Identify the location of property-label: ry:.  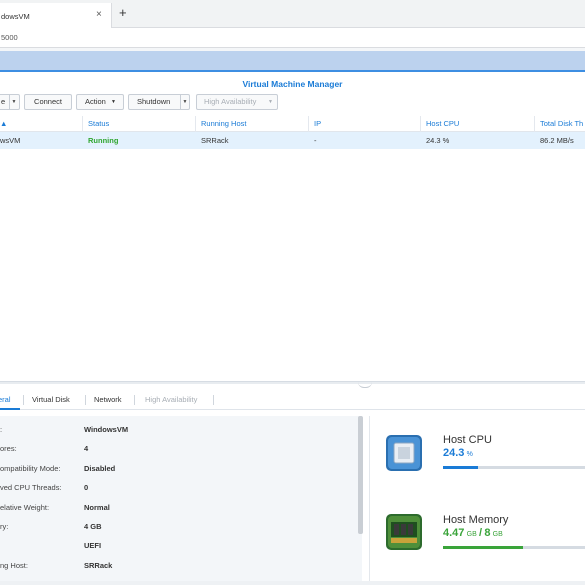
(4, 526).